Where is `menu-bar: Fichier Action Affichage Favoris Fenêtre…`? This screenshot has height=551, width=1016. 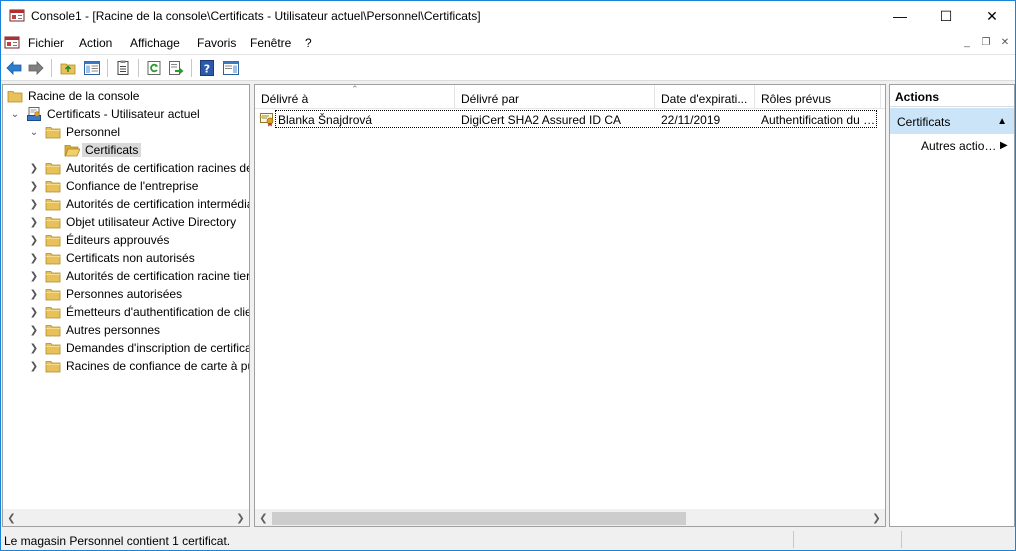 menu-bar: Fichier Action Affichage Favoris Fenêtre… is located at coordinates (508, 42).